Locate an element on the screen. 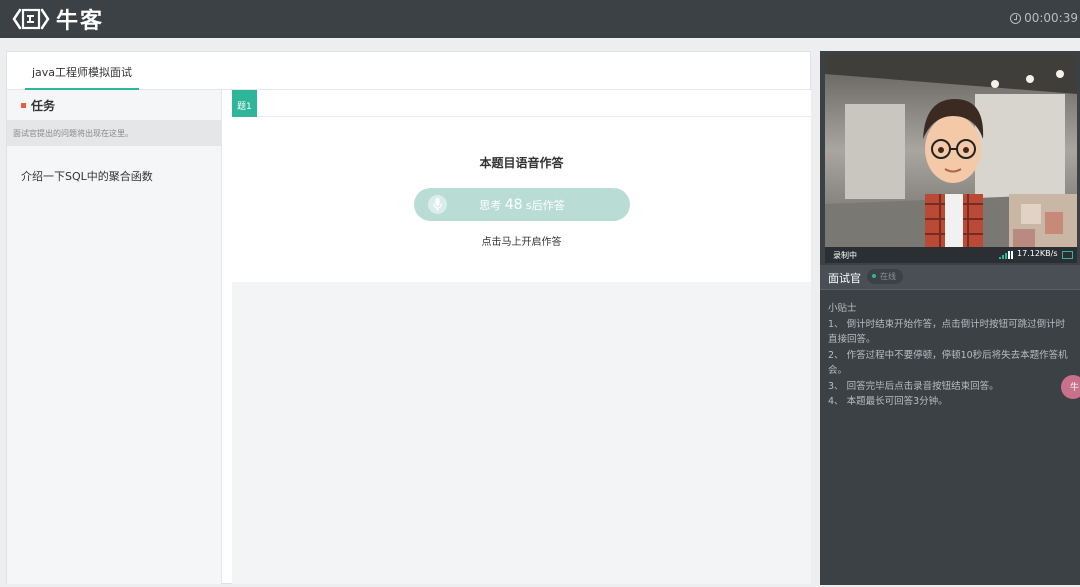 The height and width of the screenshot is (587, 1080). tip-item: 3、 回答完毕后点击录音按钮结束回答。 is located at coordinates (913, 386).